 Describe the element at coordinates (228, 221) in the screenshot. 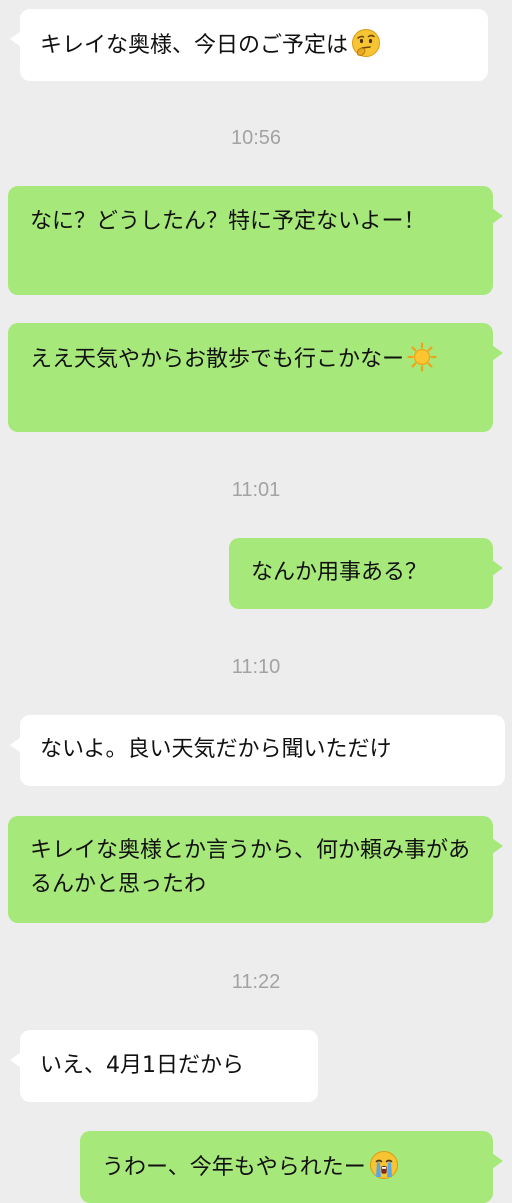

I see `message-text: なに？どうしたん？特に予定ないよー！` at that location.